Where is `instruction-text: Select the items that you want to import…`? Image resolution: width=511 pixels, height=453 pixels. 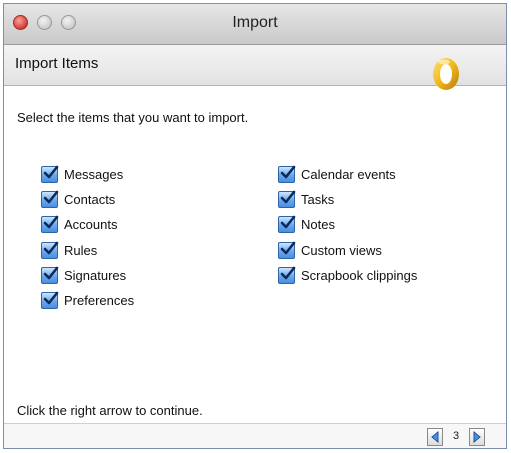
instruction-text: Select the items that you want to import… is located at coordinates (133, 117).